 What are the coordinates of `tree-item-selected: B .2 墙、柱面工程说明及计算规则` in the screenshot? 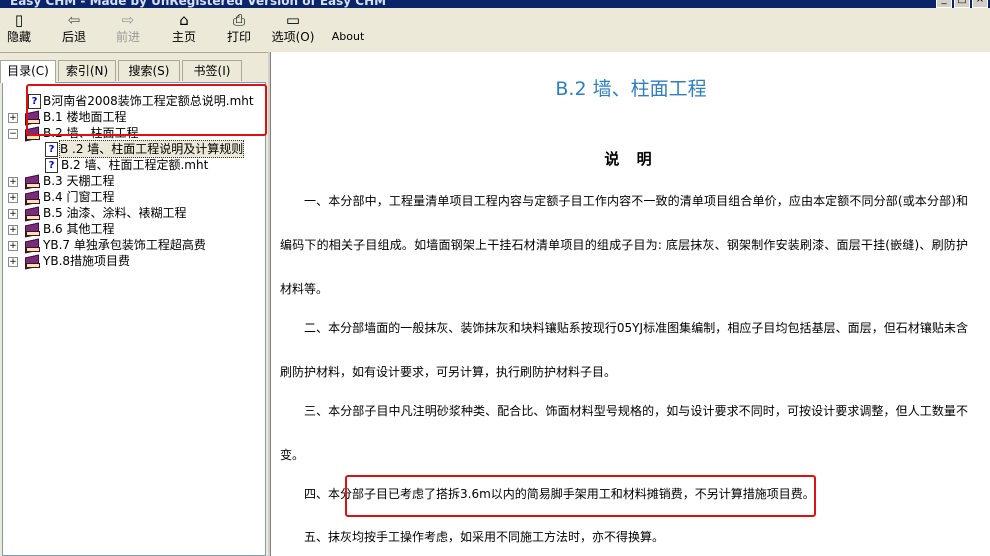 It's located at (152, 149).